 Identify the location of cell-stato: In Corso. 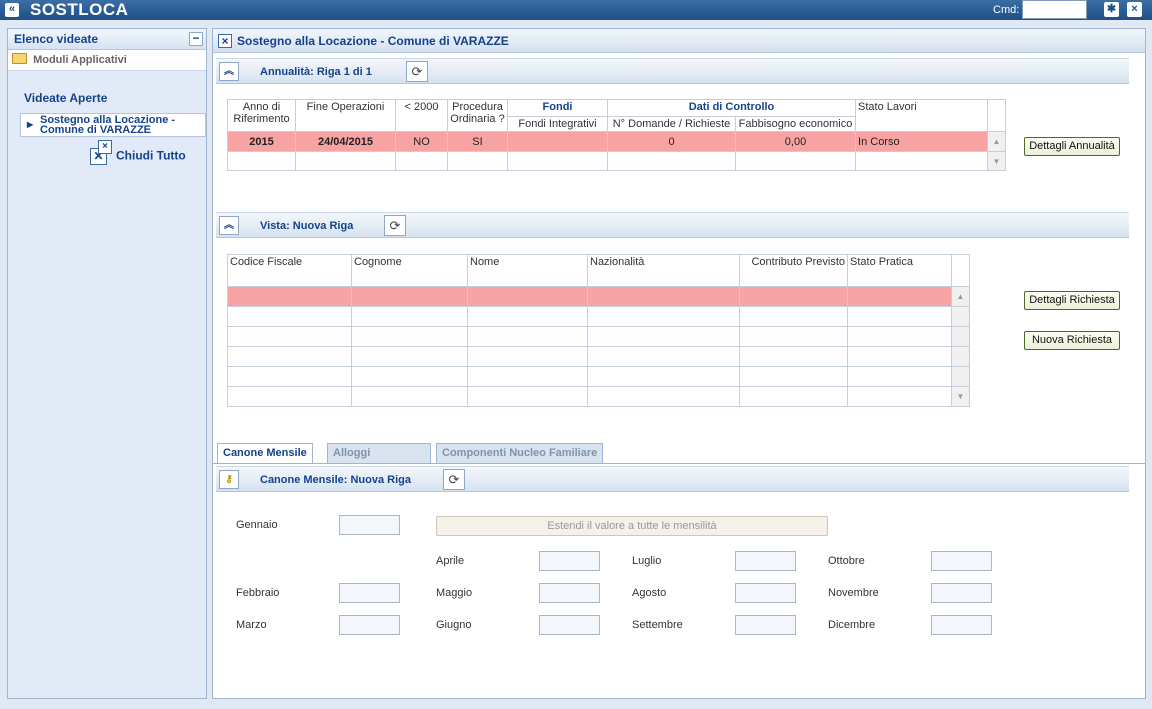
(922, 141).